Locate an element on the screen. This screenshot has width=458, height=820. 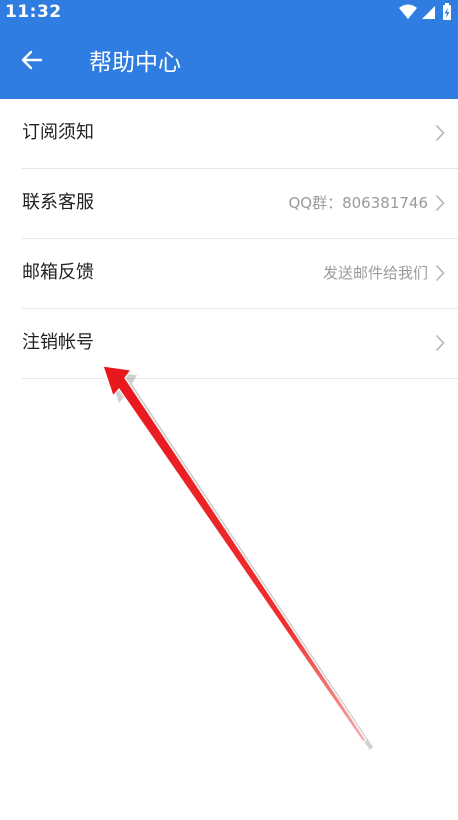
menu-item-value: 发送邮件给我们 is located at coordinates (375, 273).